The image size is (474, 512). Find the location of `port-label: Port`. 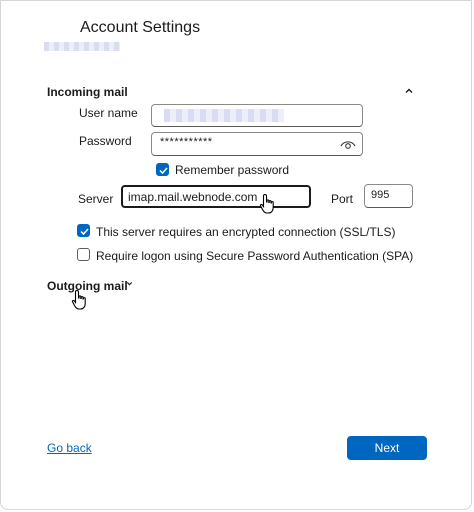

port-label: Port is located at coordinates (342, 199).